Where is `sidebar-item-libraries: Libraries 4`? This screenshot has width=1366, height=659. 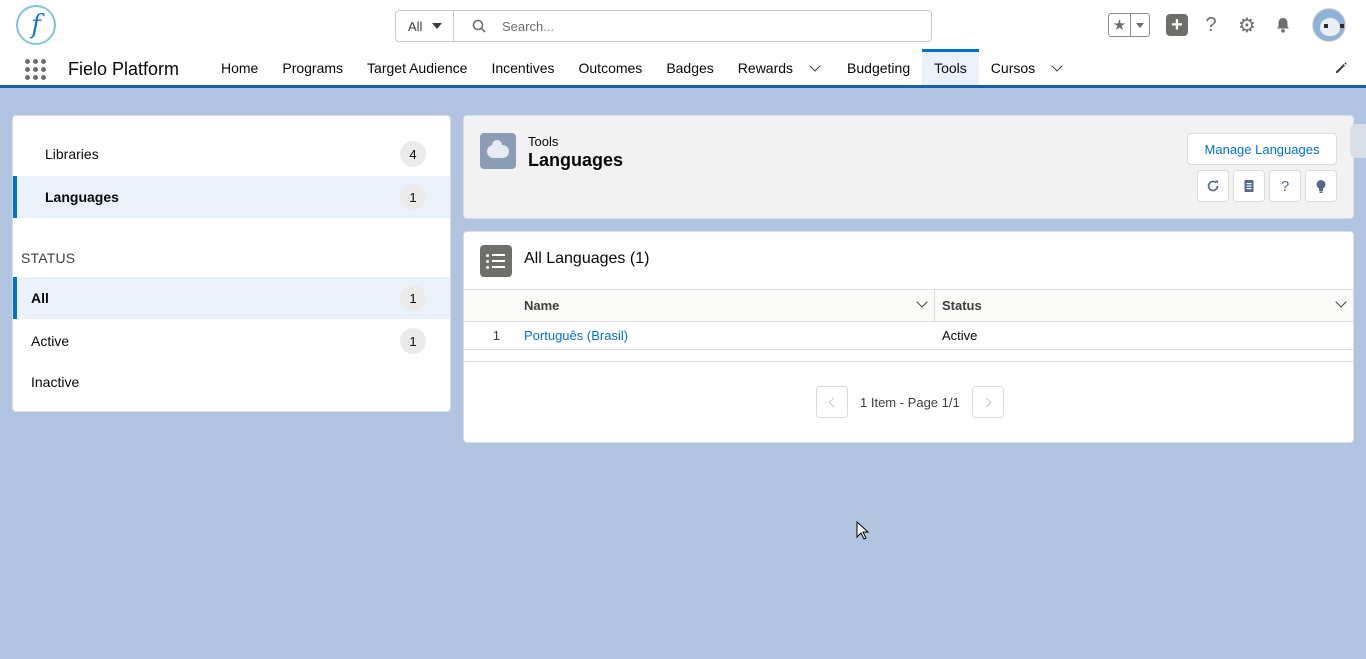 sidebar-item-libraries: Libraries 4 is located at coordinates (231, 154).